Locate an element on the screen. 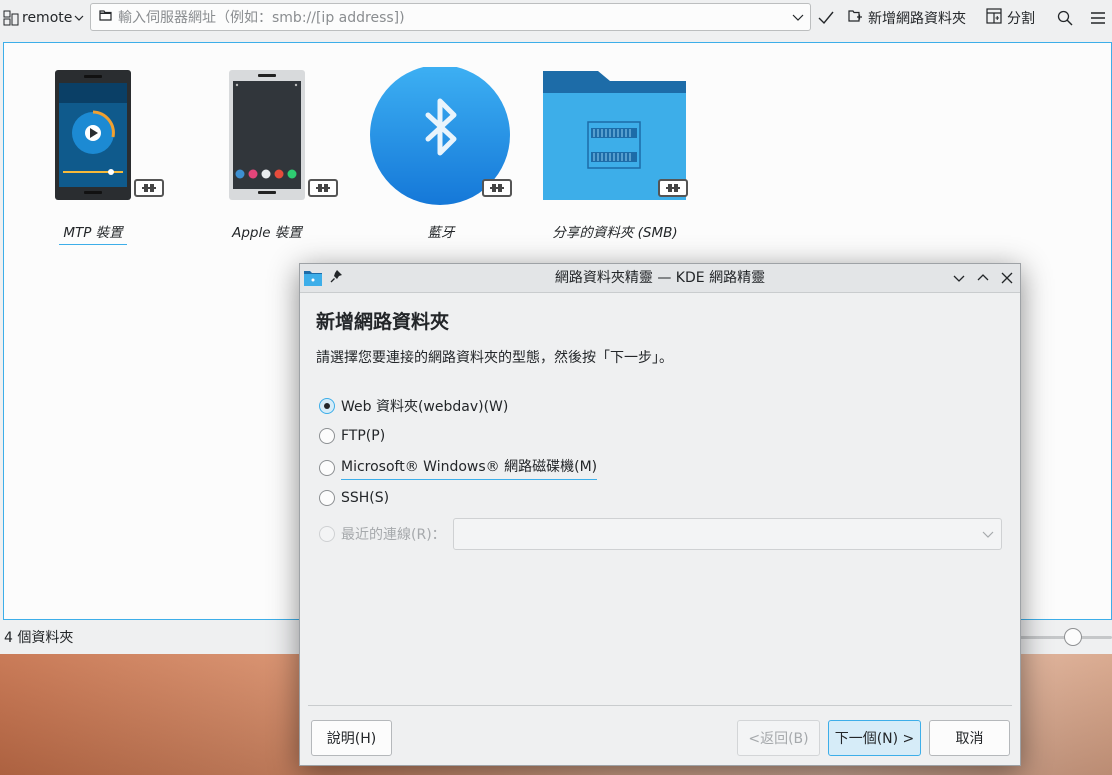  confirm-location-icon is located at coordinates (826, 18).